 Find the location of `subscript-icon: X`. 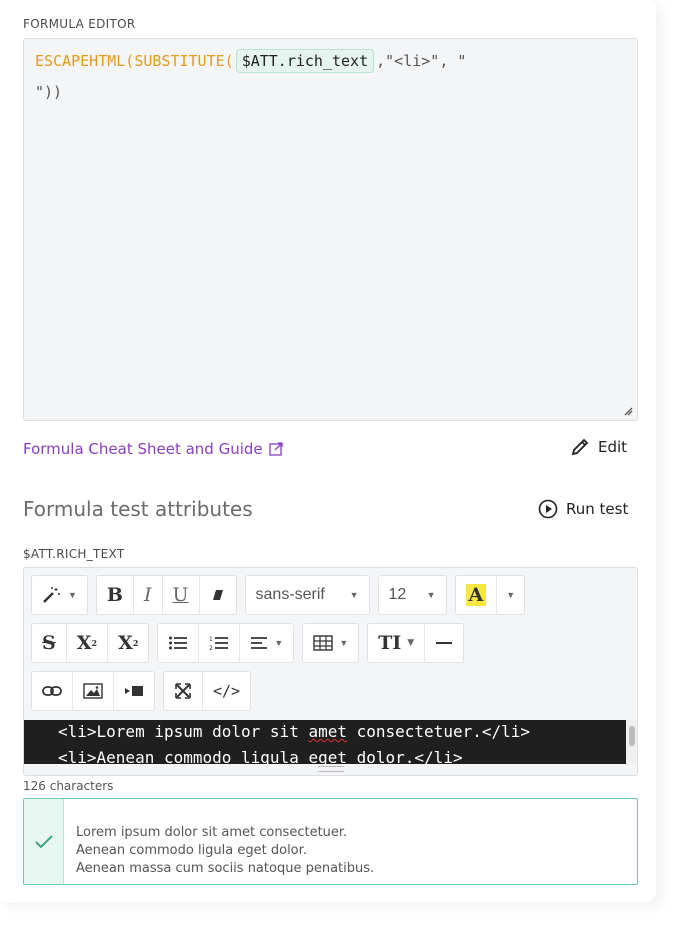

subscript-icon: X is located at coordinates (125, 643).